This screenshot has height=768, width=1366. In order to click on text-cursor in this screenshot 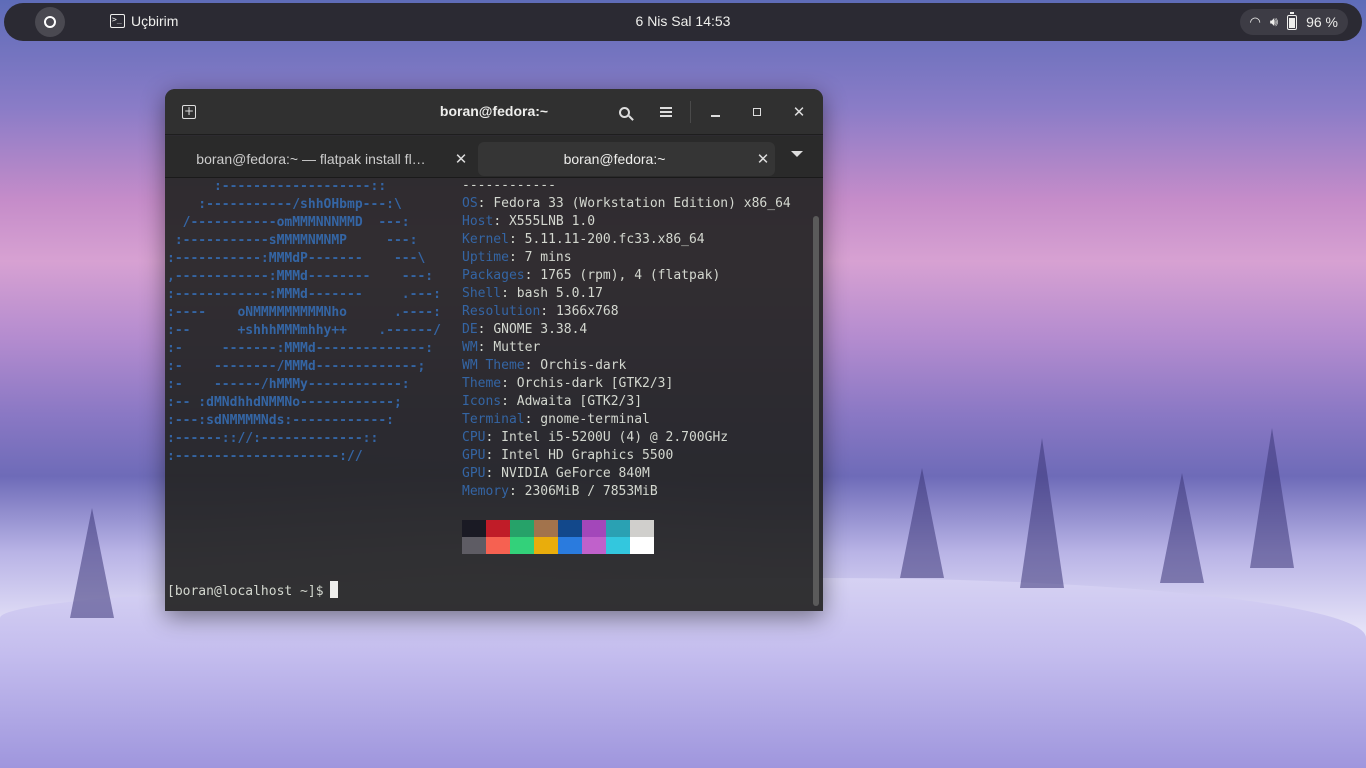, I will do `click(333, 589)`.